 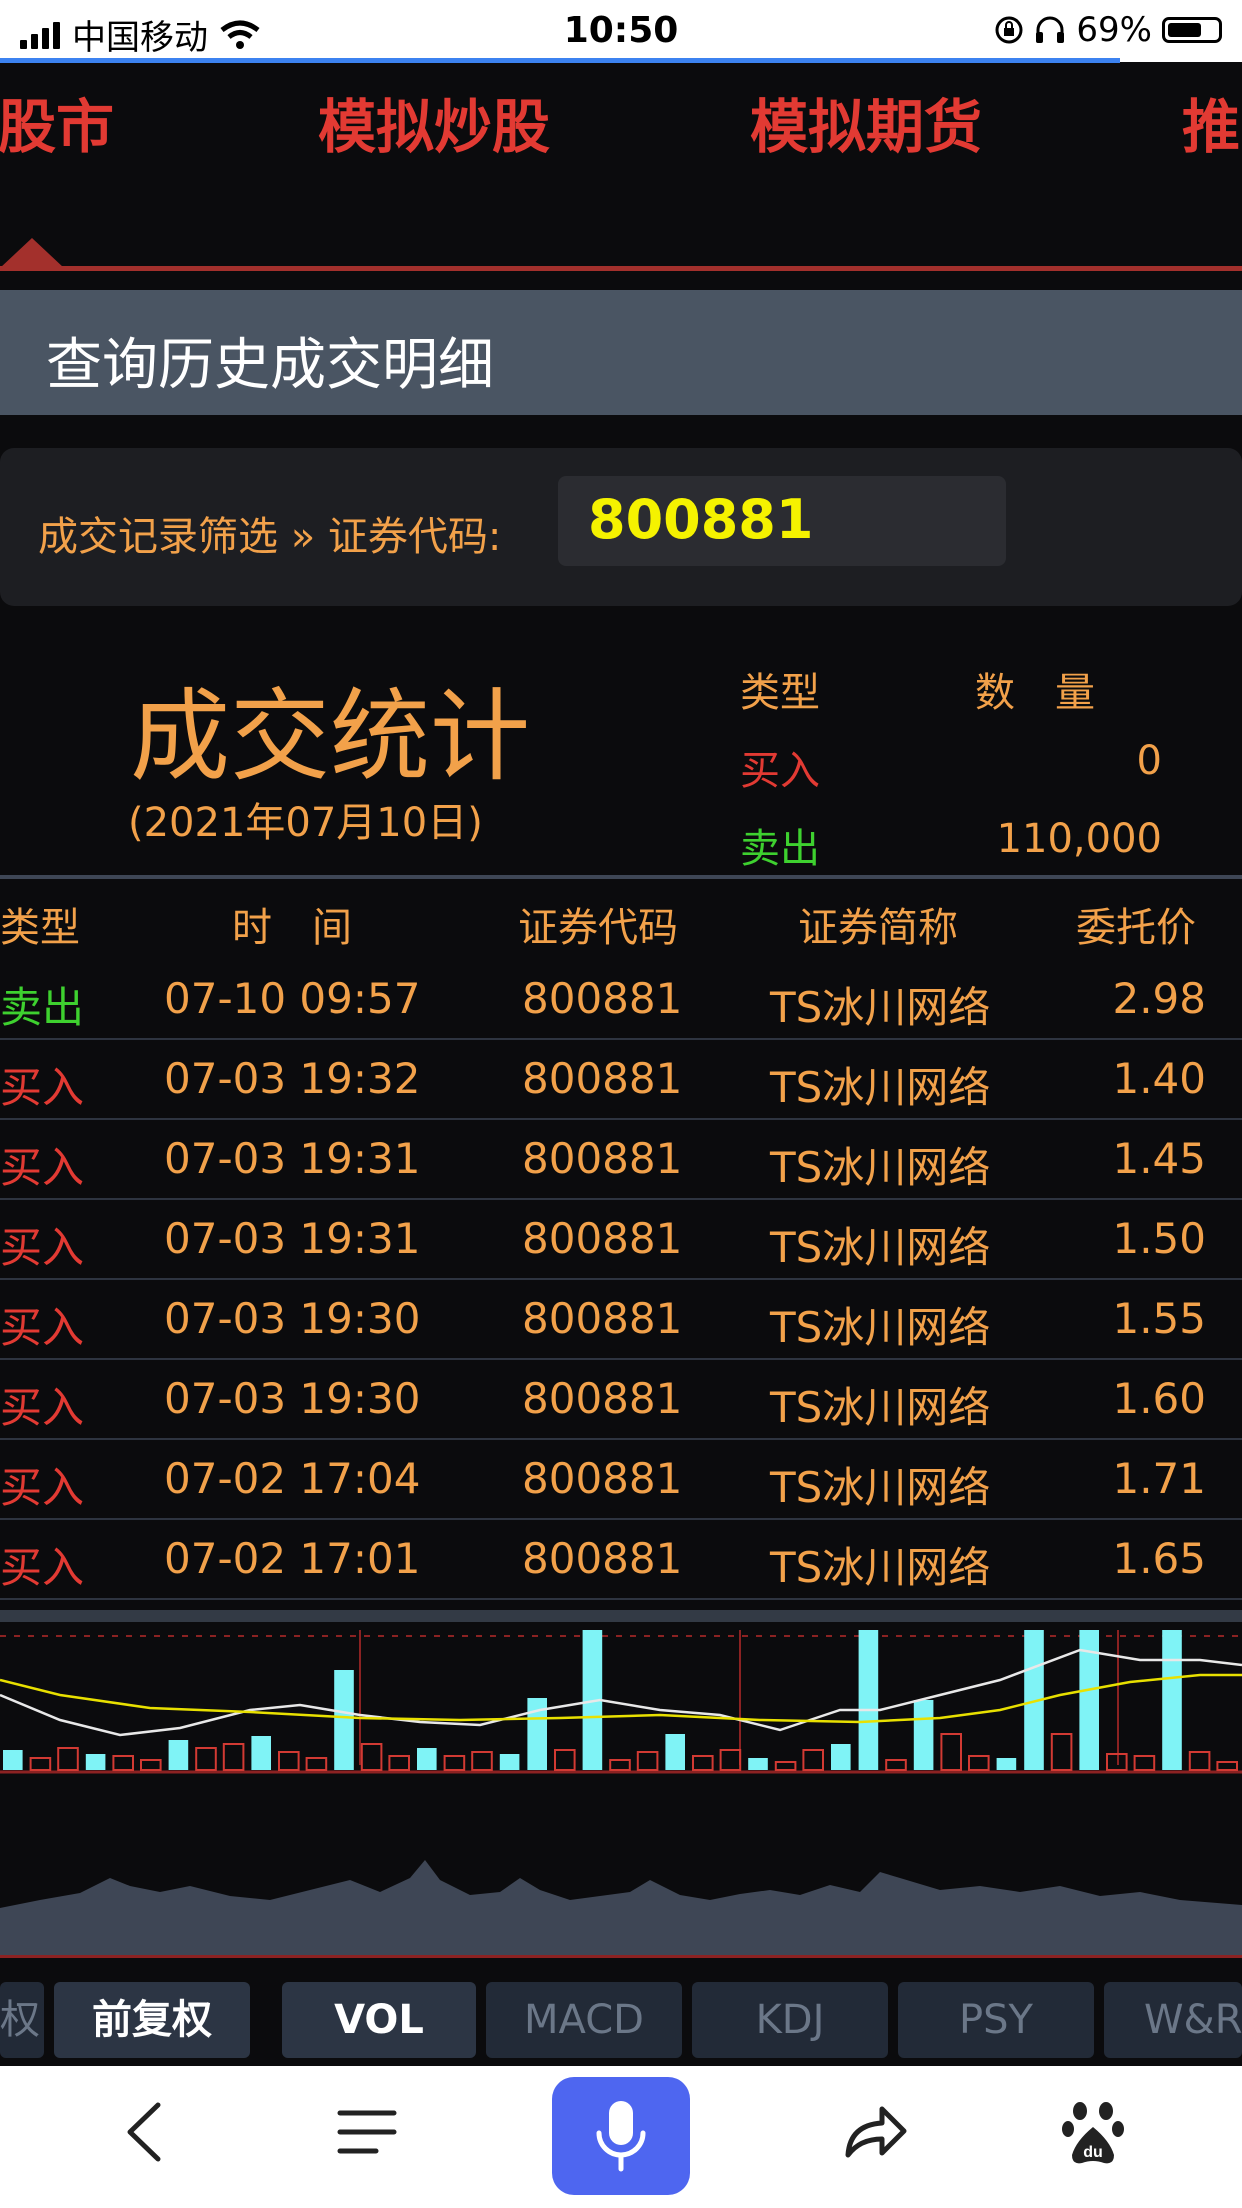 I want to click on row-time: 07-03 19:31, so click(x=292, y=1158).